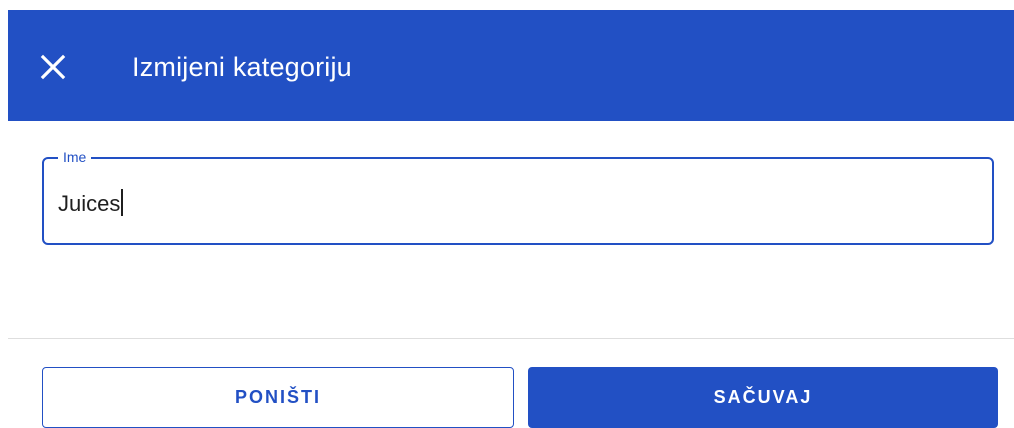  Describe the element at coordinates (75, 157) in the screenshot. I see `name-field-label: Ime` at that location.